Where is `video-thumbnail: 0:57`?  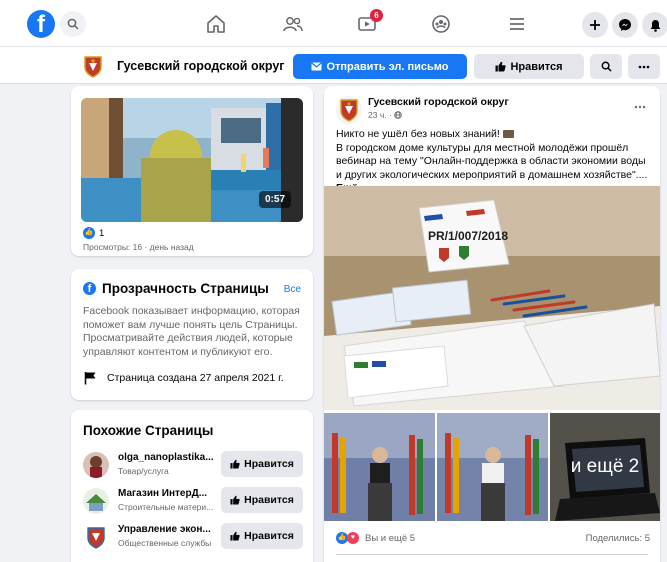
video-thumbnail: 0:57 is located at coordinates (192, 160).